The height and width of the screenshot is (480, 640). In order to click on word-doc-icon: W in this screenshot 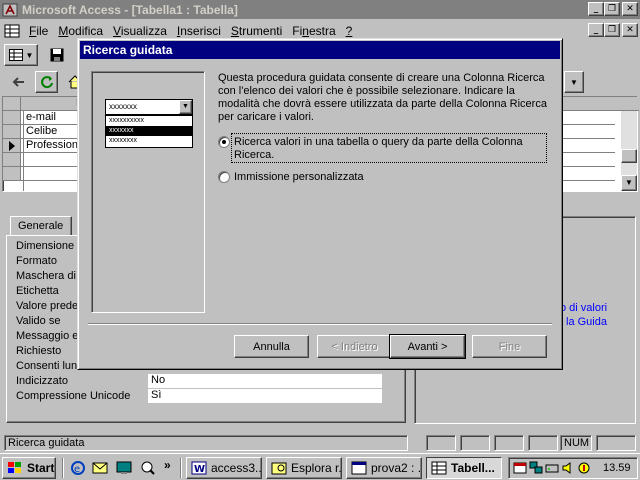, I will do `click(199, 468)`.